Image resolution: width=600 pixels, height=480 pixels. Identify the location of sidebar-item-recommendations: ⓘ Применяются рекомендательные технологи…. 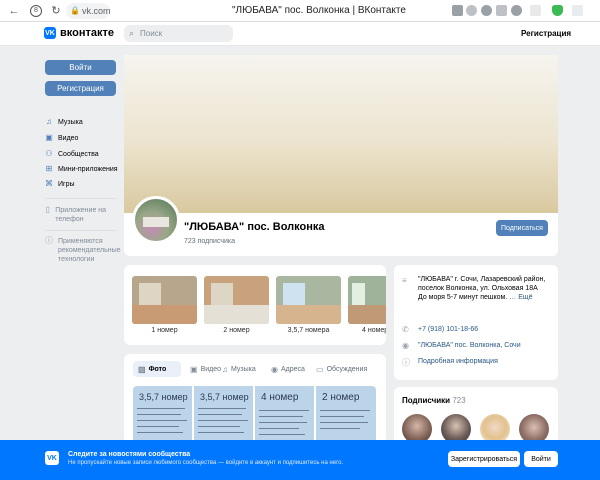
(83, 250).